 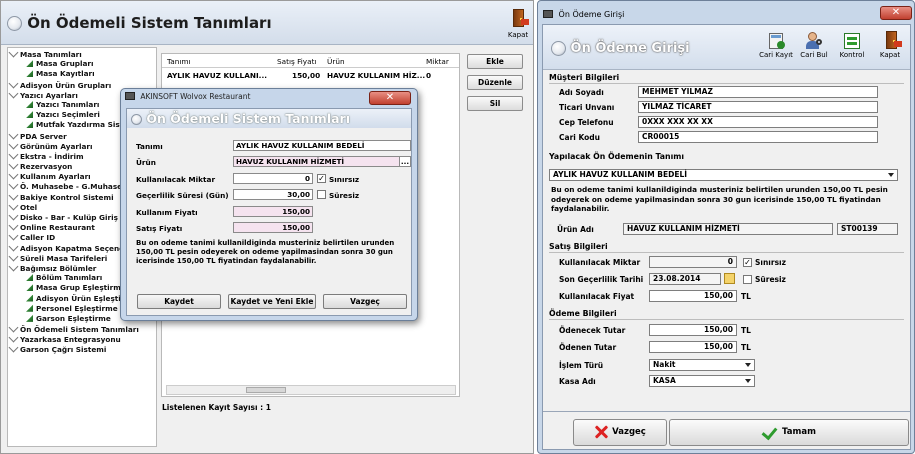 I want to click on indefinite-label: Süresiz, so click(x=344, y=195).